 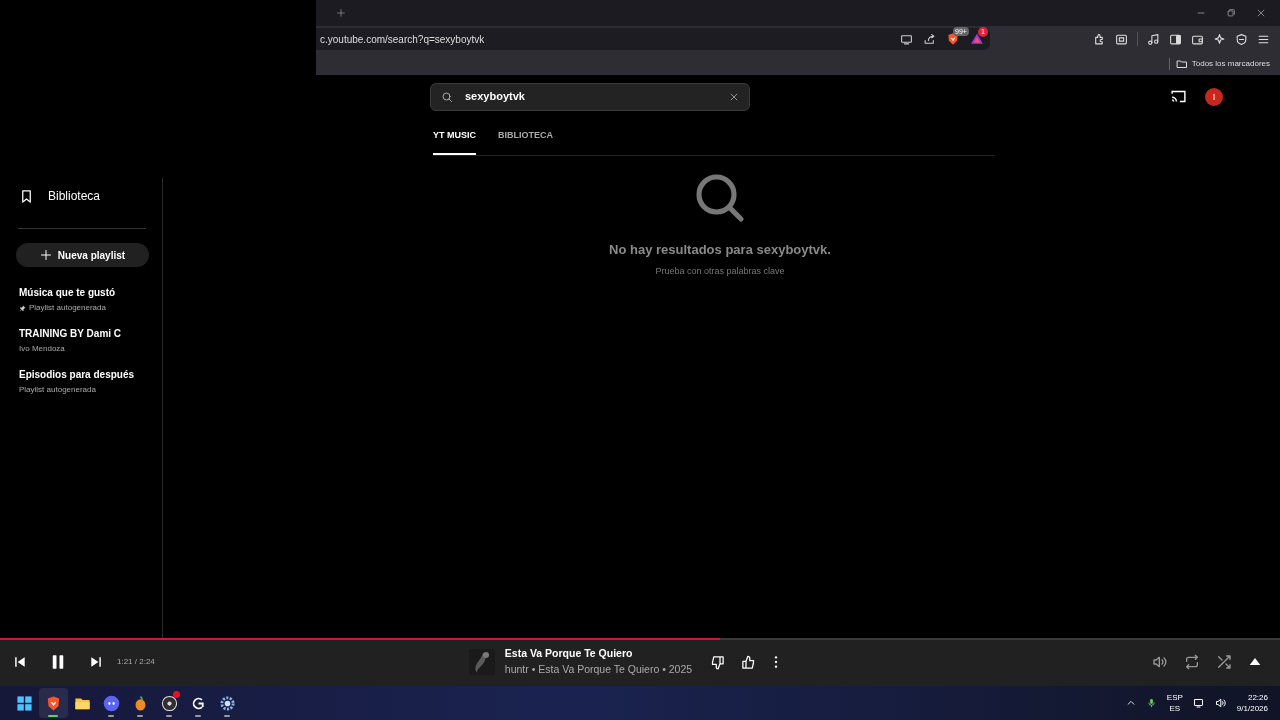 I want to click on language-indicator: ESP, so click(x=1174, y=697).